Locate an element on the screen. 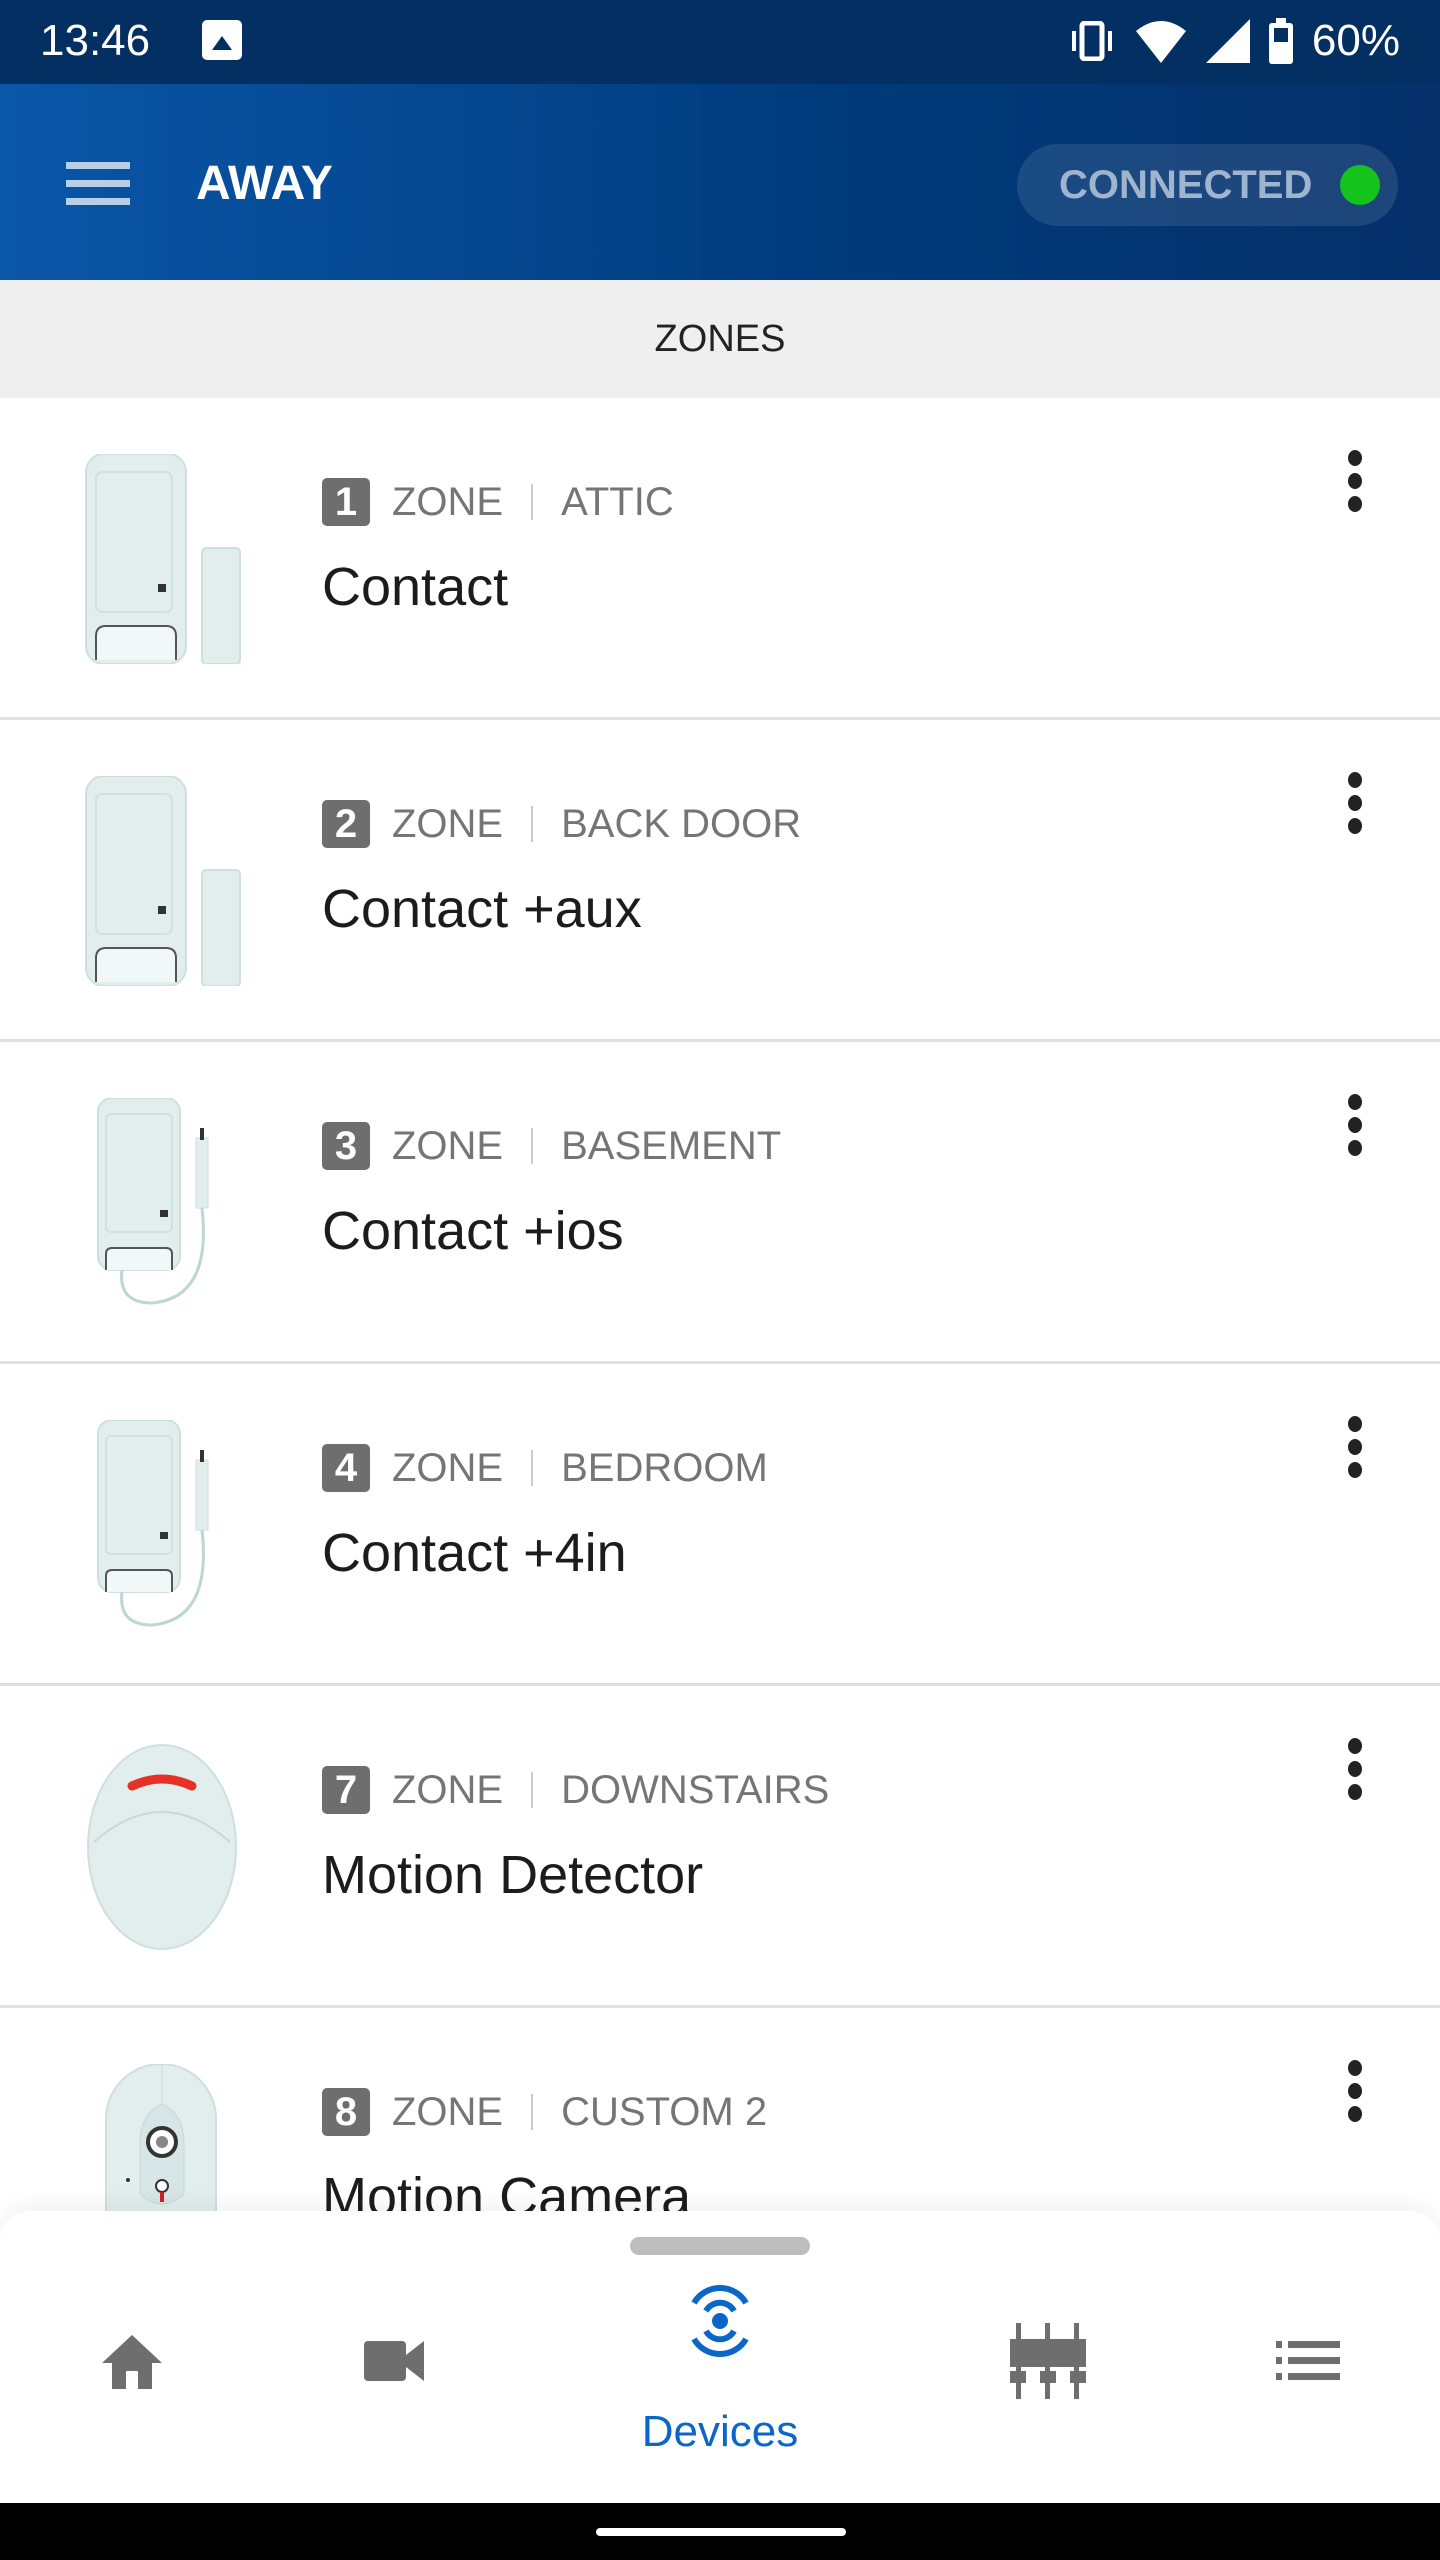  video-camera-icon is located at coordinates (394, 2361).